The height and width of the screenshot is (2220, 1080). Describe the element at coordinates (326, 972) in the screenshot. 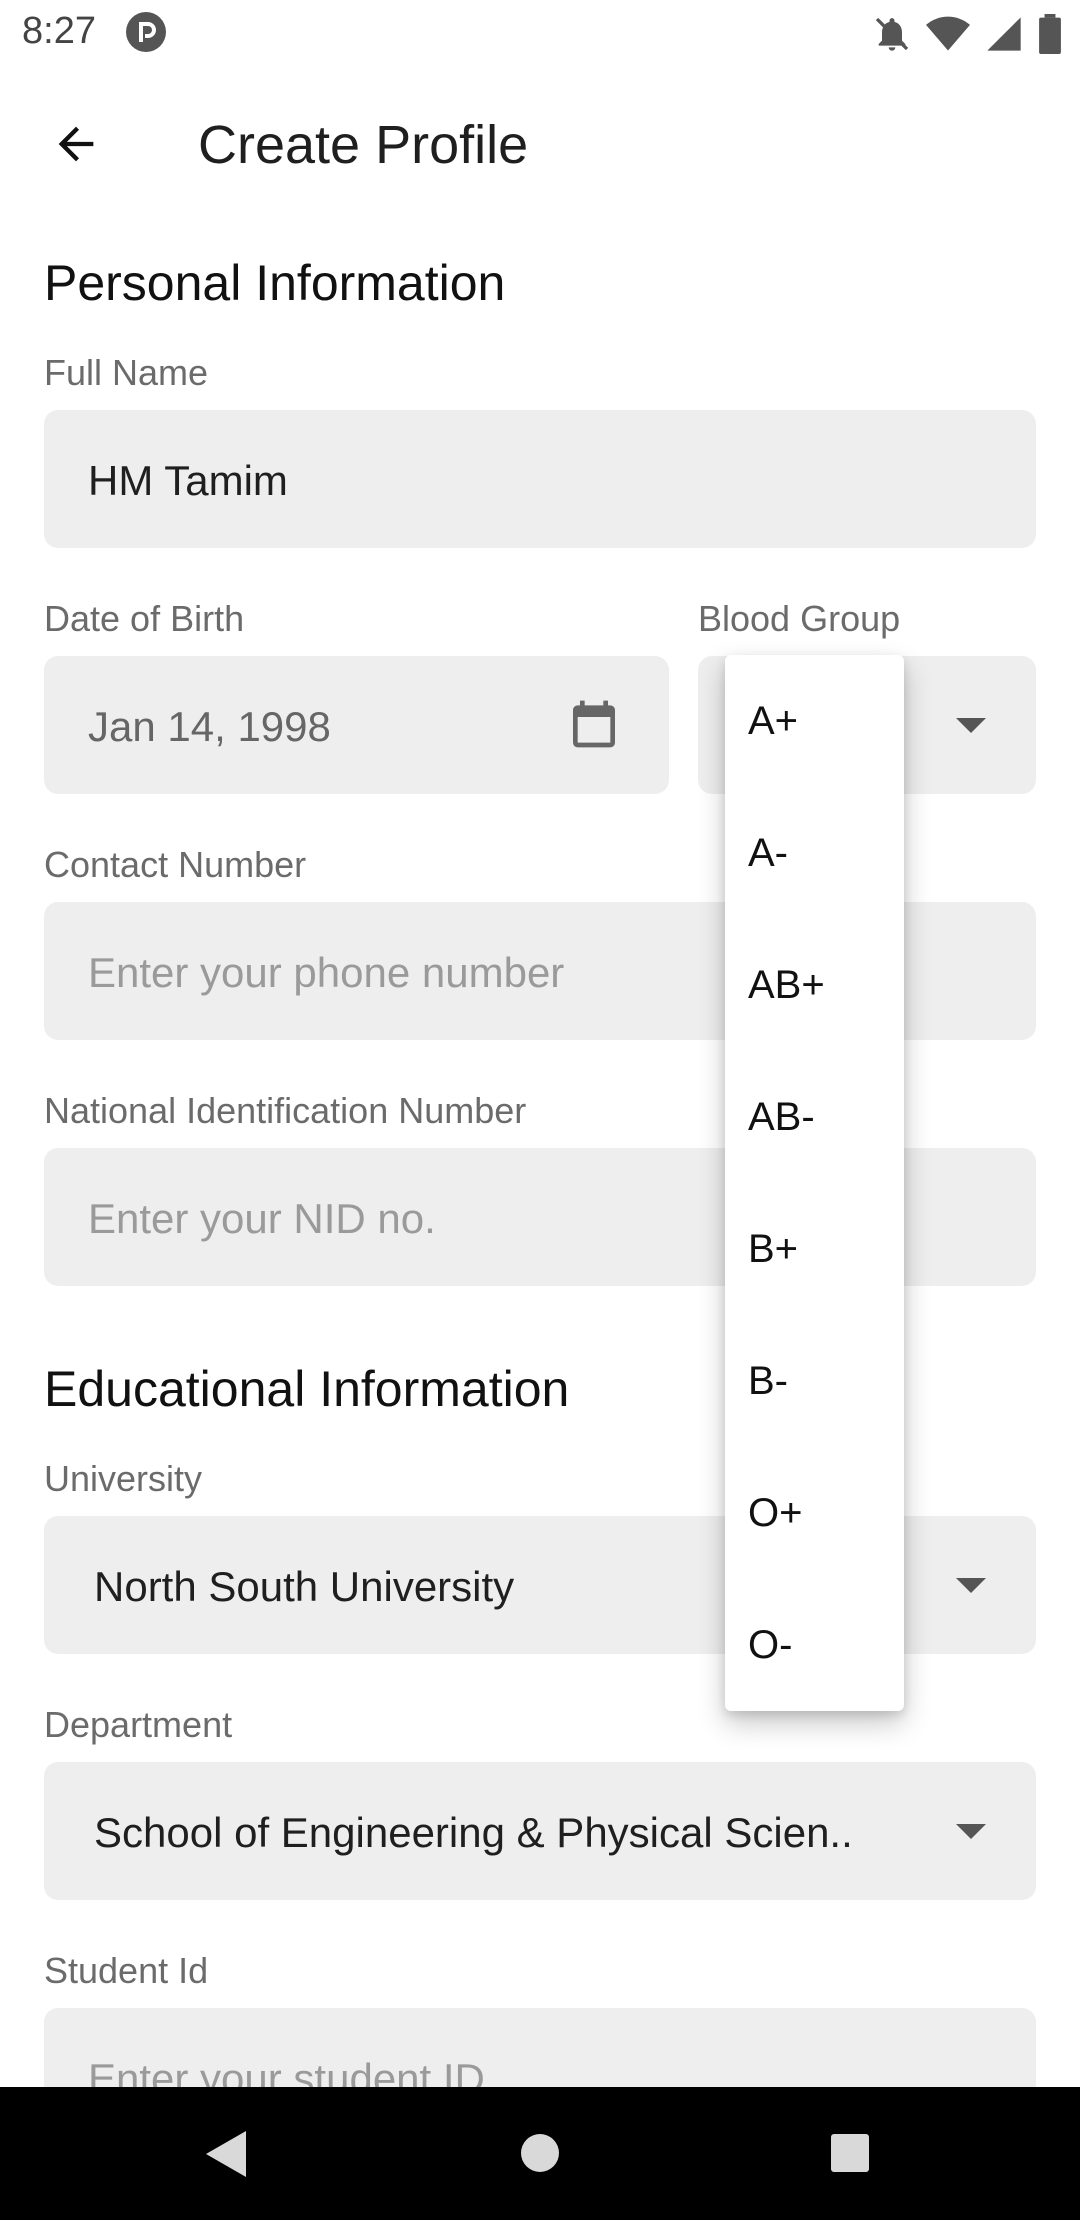

I see `contact-placeholder: Enter your phone number` at that location.